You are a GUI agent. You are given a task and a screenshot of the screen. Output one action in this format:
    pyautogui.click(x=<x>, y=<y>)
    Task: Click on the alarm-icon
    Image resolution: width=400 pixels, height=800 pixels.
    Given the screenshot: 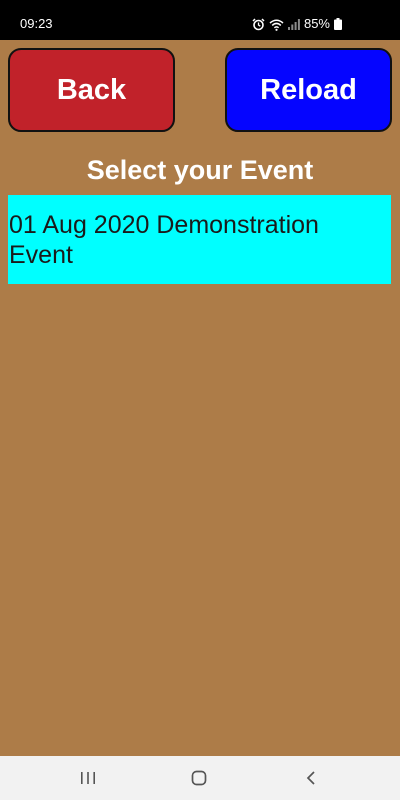 What is the action you would take?
    pyautogui.click(x=258, y=24)
    